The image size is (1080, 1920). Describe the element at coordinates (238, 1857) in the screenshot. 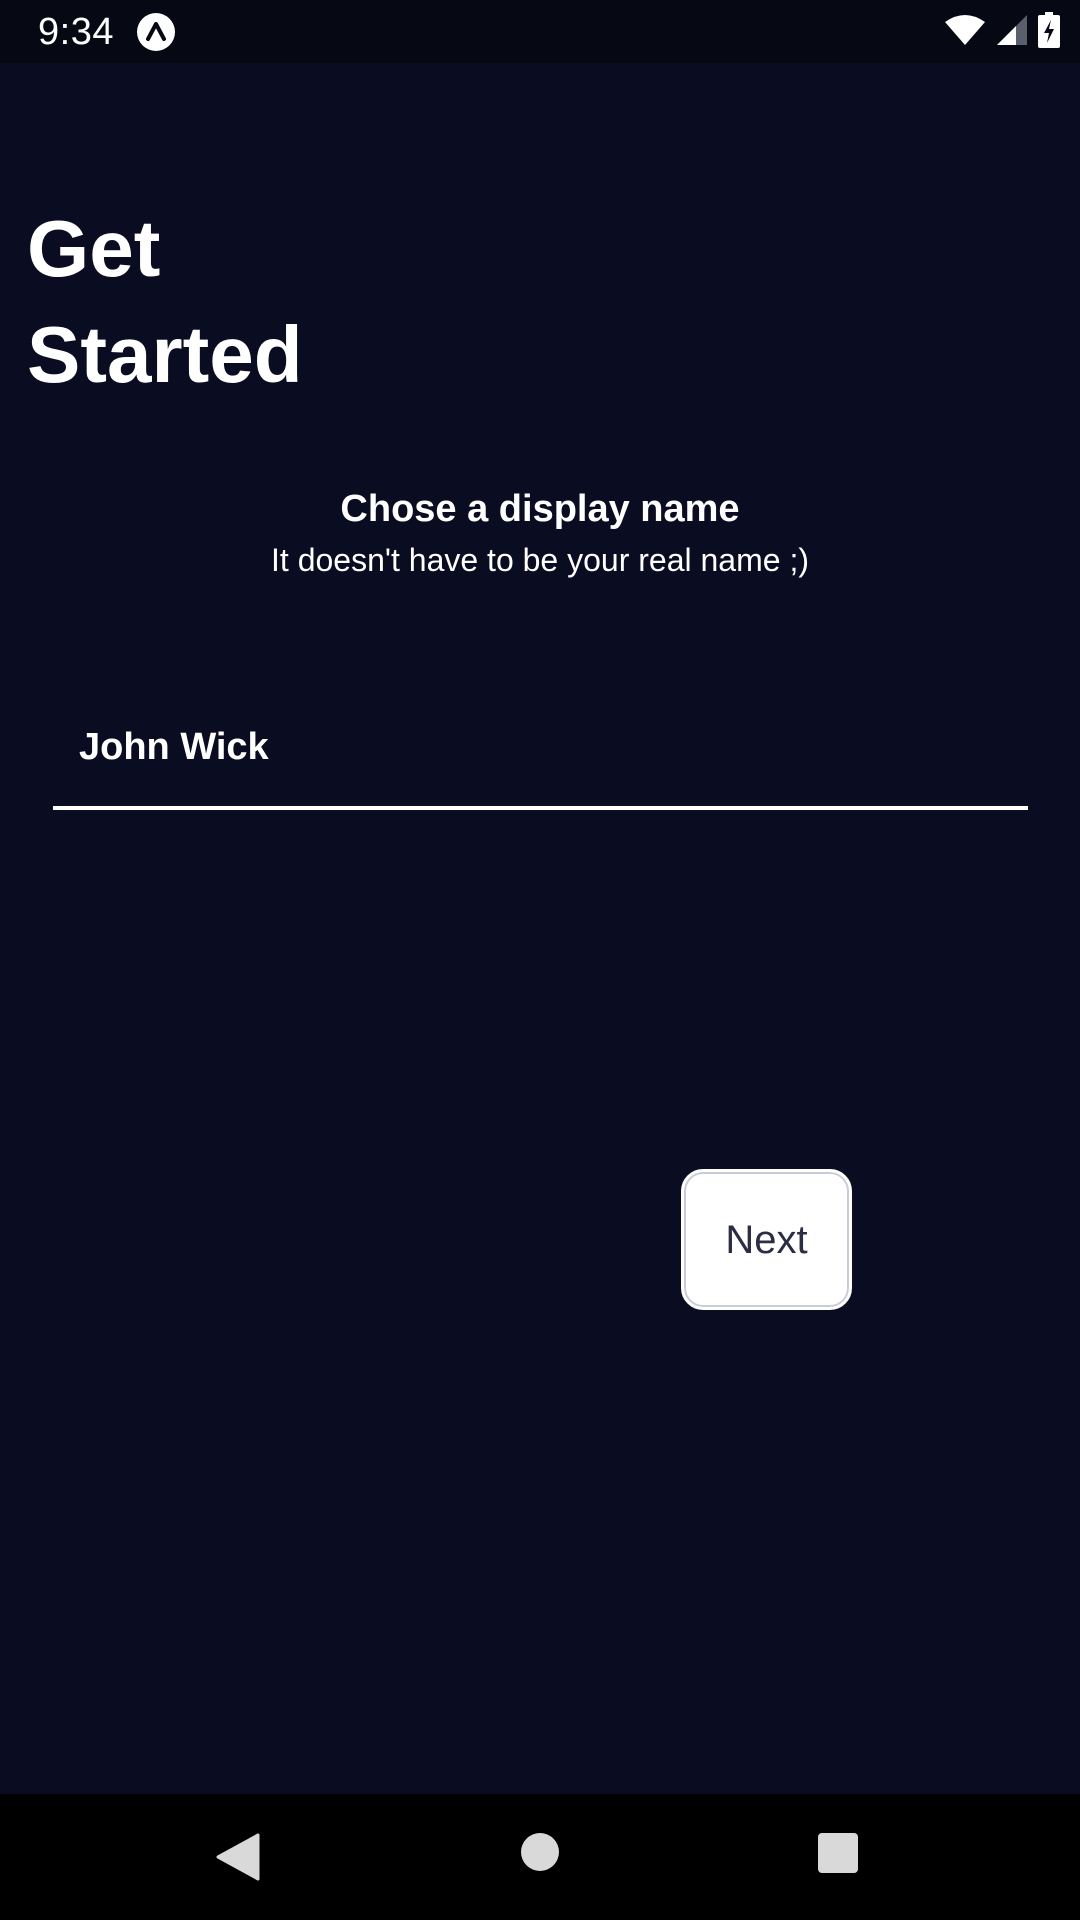

I see `back-triangle-icon` at that location.